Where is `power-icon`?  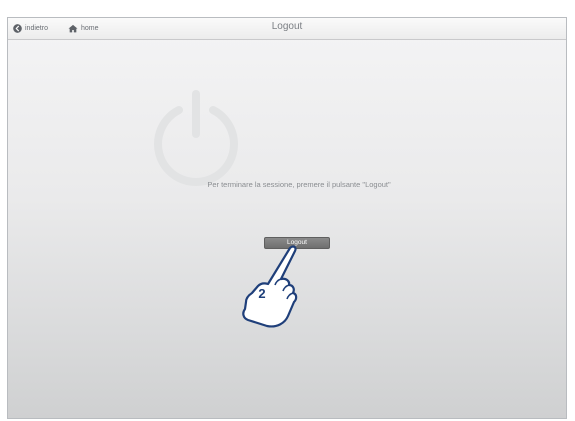 power-icon is located at coordinates (196, 138).